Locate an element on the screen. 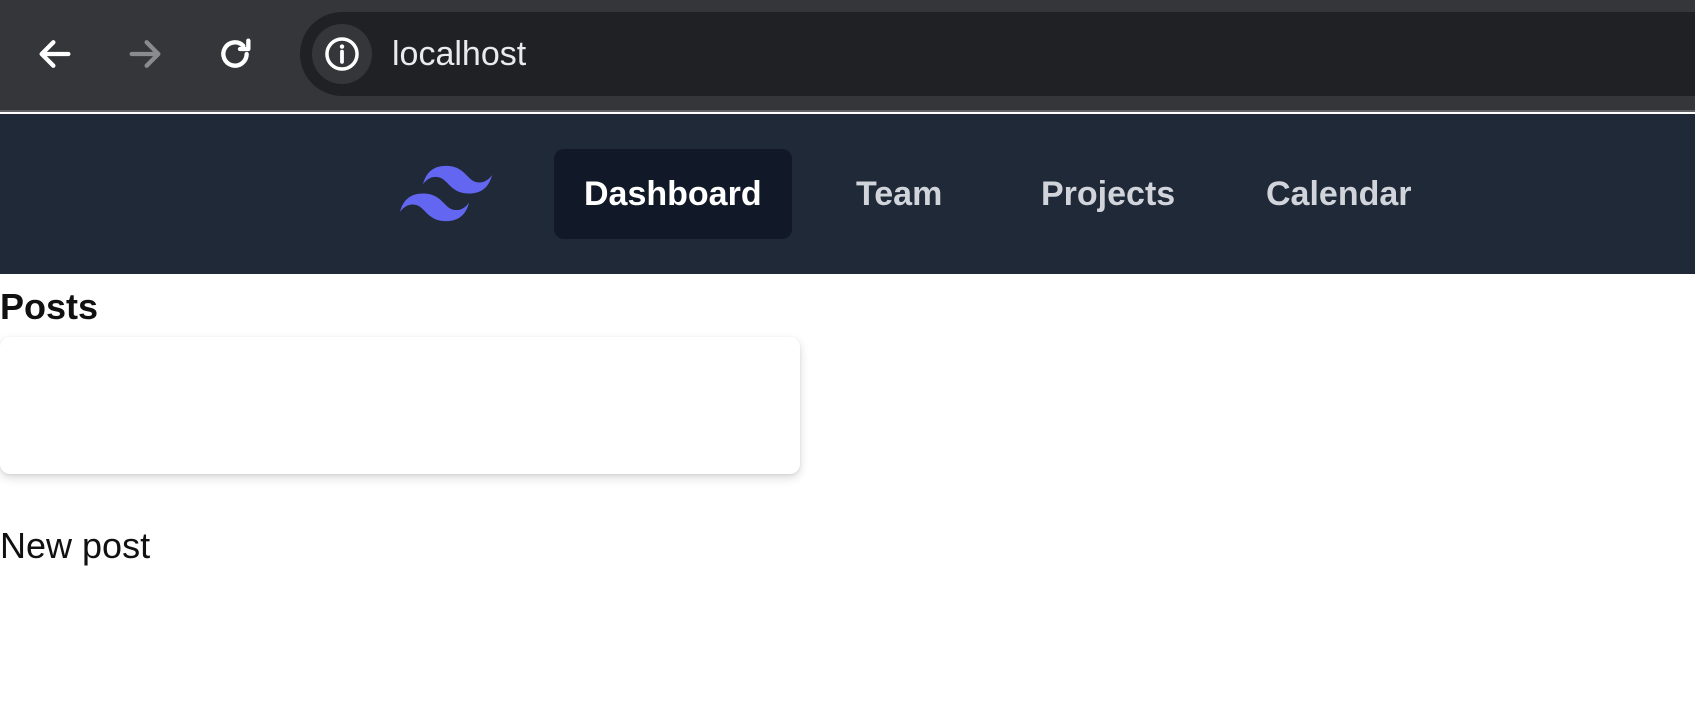 The image size is (1695, 722). forward-button is located at coordinates (145, 54).